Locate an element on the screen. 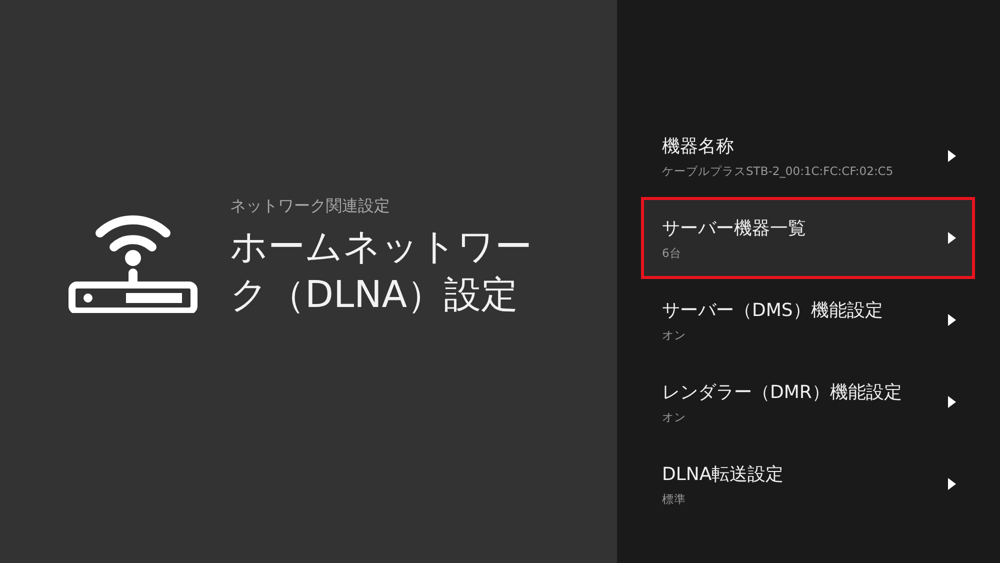 This screenshot has width=1000, height=563. menu-item: 機器名称 ケーブルプラスSTB-2_00:1C:FC:CF:02:C5 is located at coordinates (808, 156).